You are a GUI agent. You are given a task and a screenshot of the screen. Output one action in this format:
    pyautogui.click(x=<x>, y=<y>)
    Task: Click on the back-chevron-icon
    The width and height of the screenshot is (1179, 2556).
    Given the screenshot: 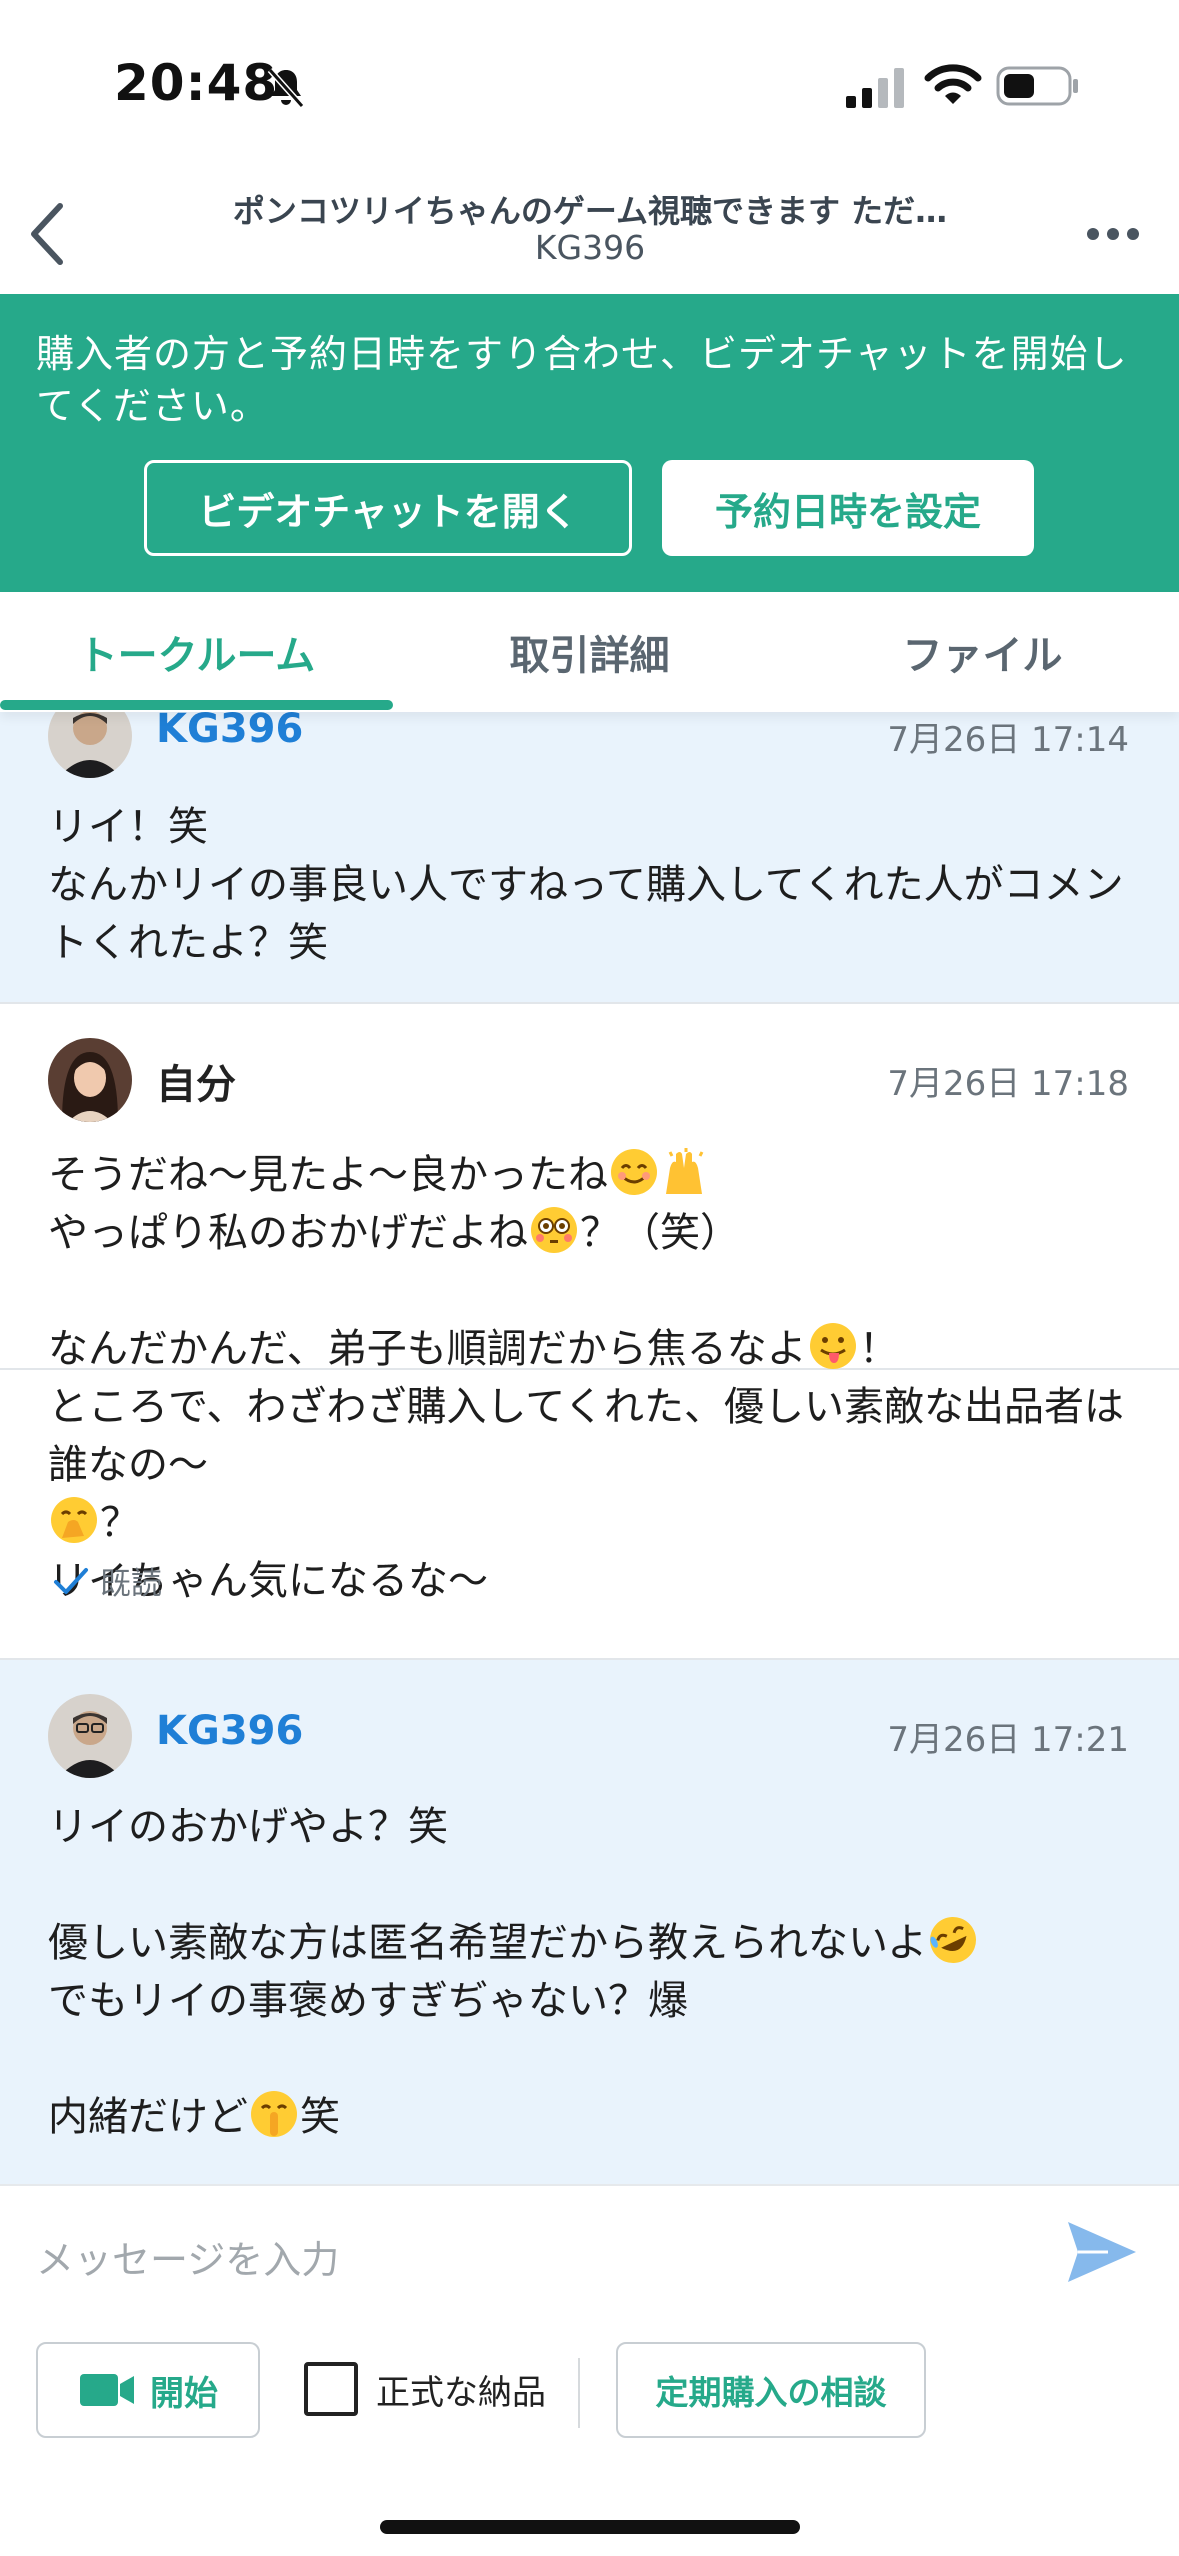 What is the action you would take?
    pyautogui.click(x=50, y=234)
    